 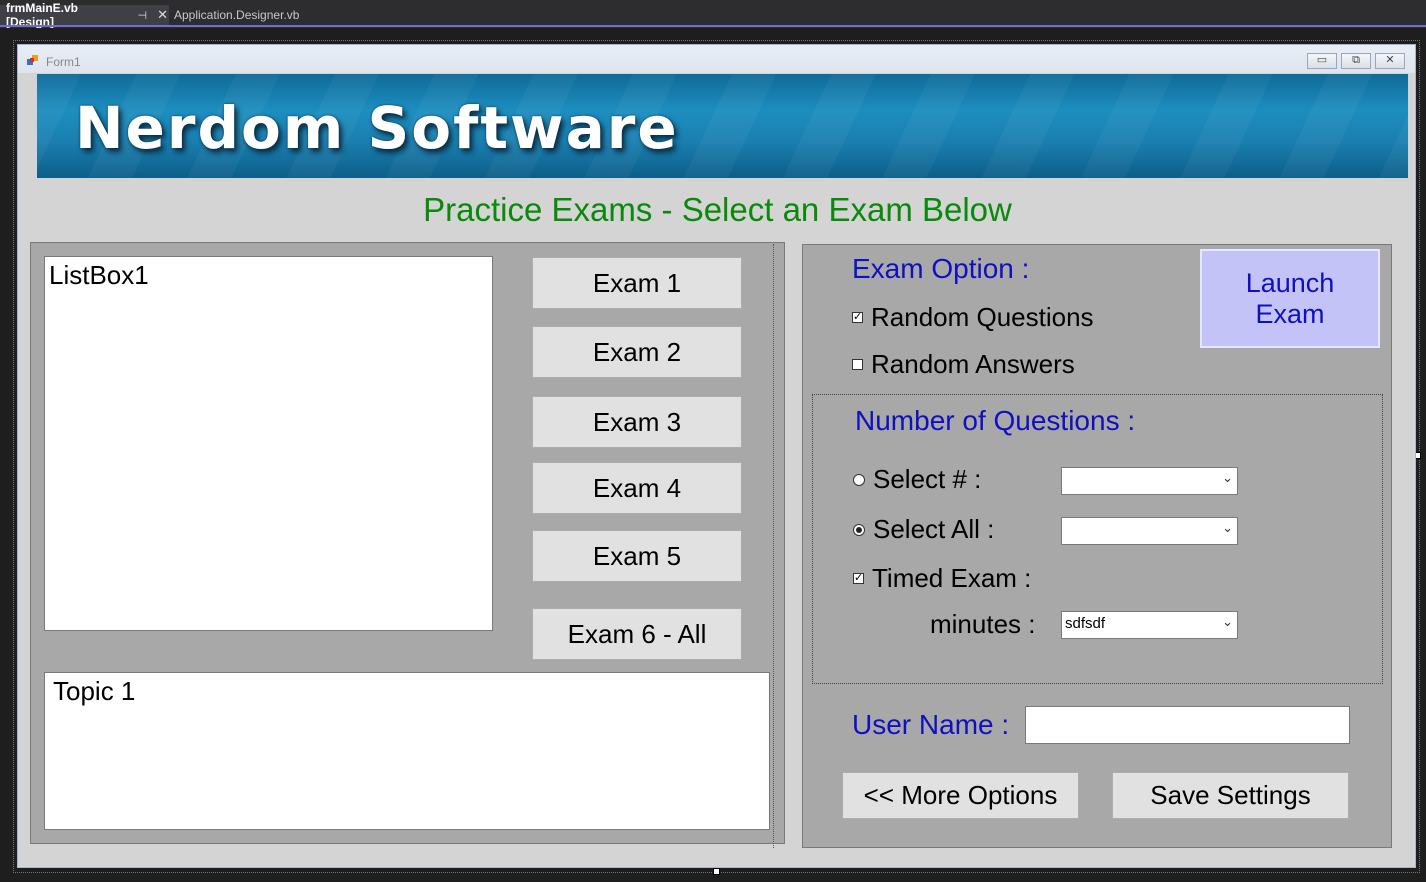 I want to click on minutes-label: minutes :, so click(x=983, y=624).